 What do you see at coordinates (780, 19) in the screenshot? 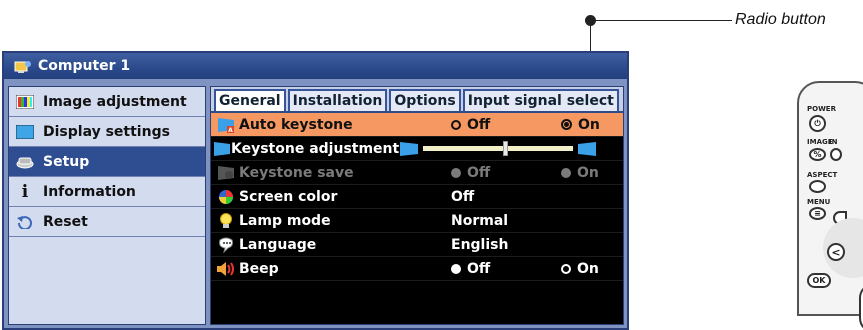
I see `callout-label: Radio button` at bounding box center [780, 19].